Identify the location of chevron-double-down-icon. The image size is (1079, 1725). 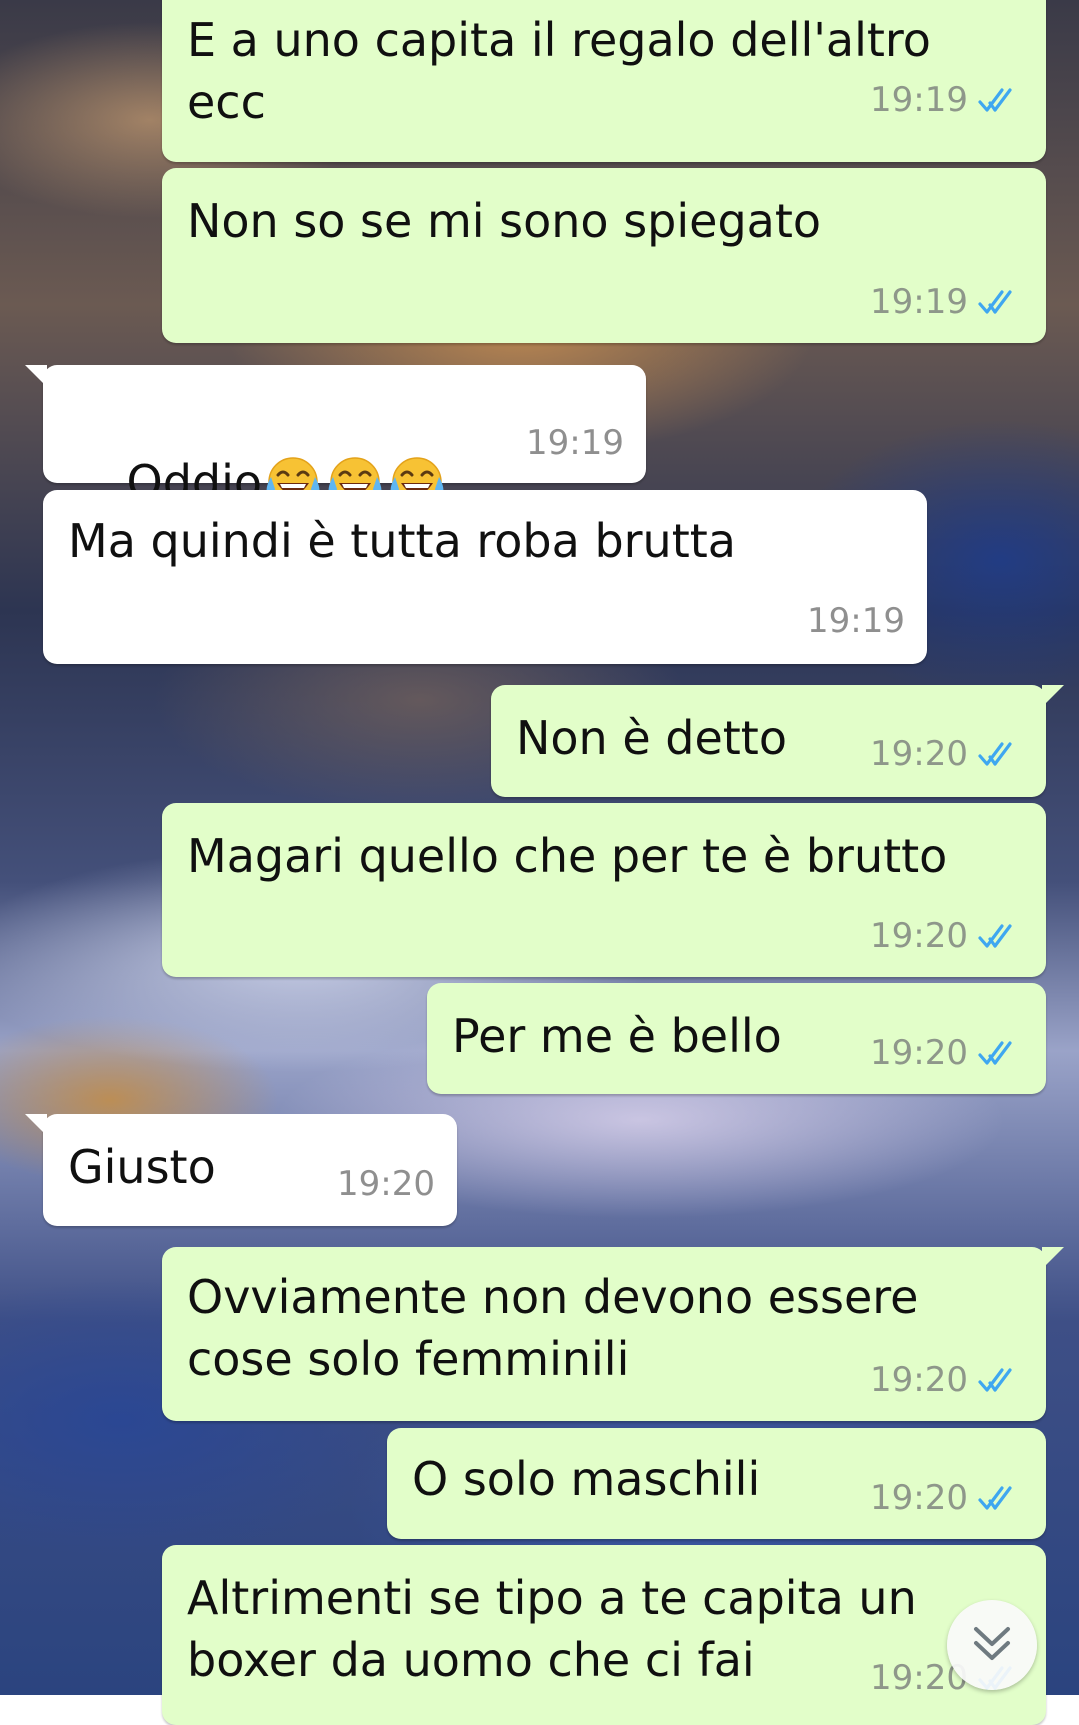
(992, 1643).